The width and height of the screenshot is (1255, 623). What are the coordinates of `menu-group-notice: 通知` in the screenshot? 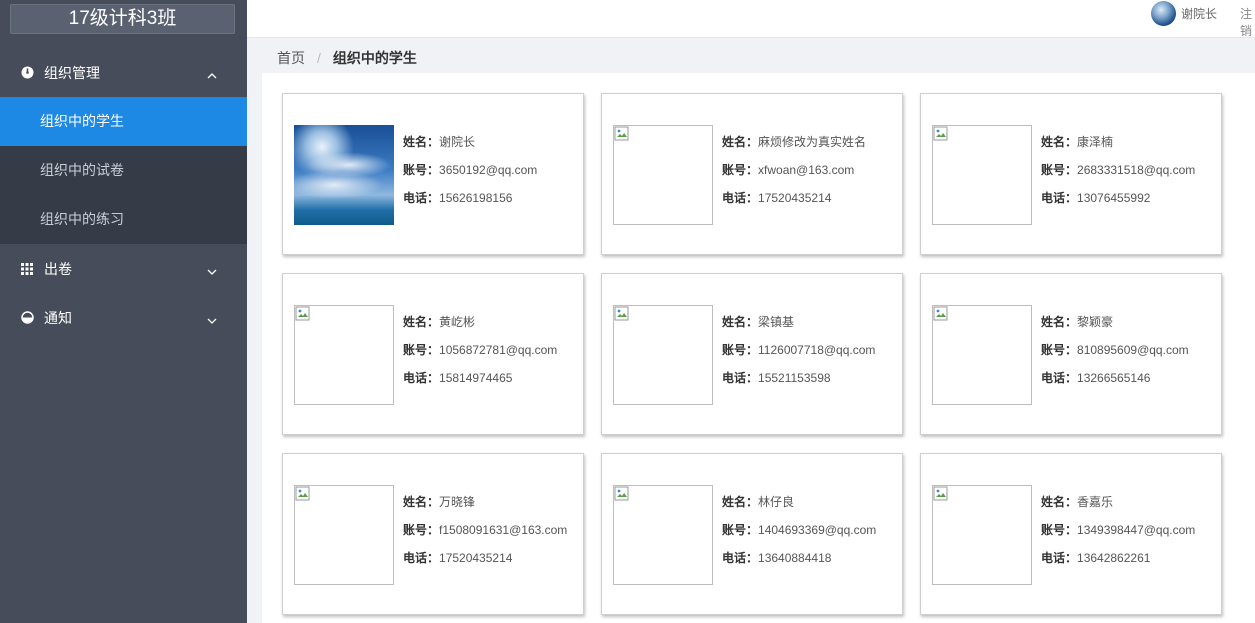 It's located at (123, 317).